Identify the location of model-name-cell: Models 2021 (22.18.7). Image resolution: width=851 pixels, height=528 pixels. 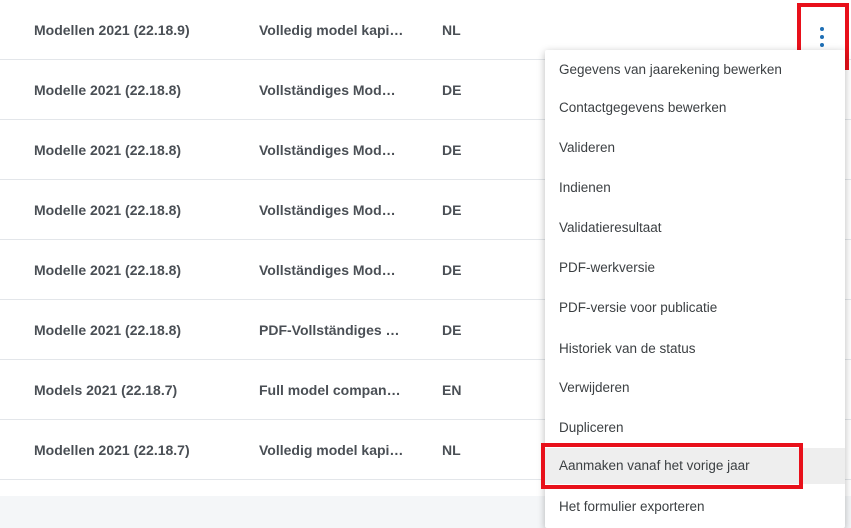
(106, 390).